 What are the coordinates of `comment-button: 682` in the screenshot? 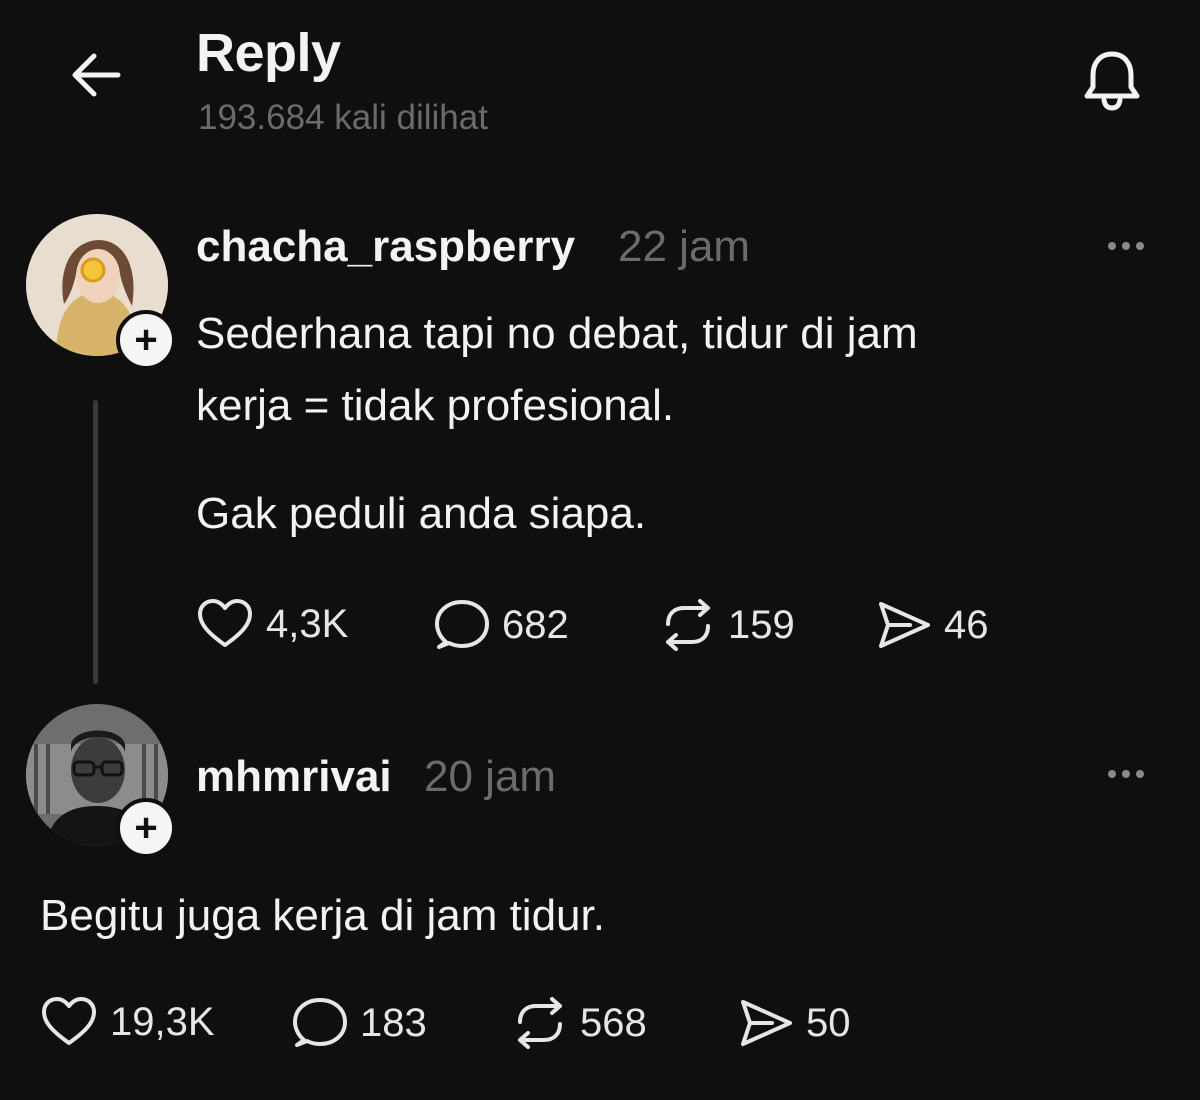 It's located at (501, 625).